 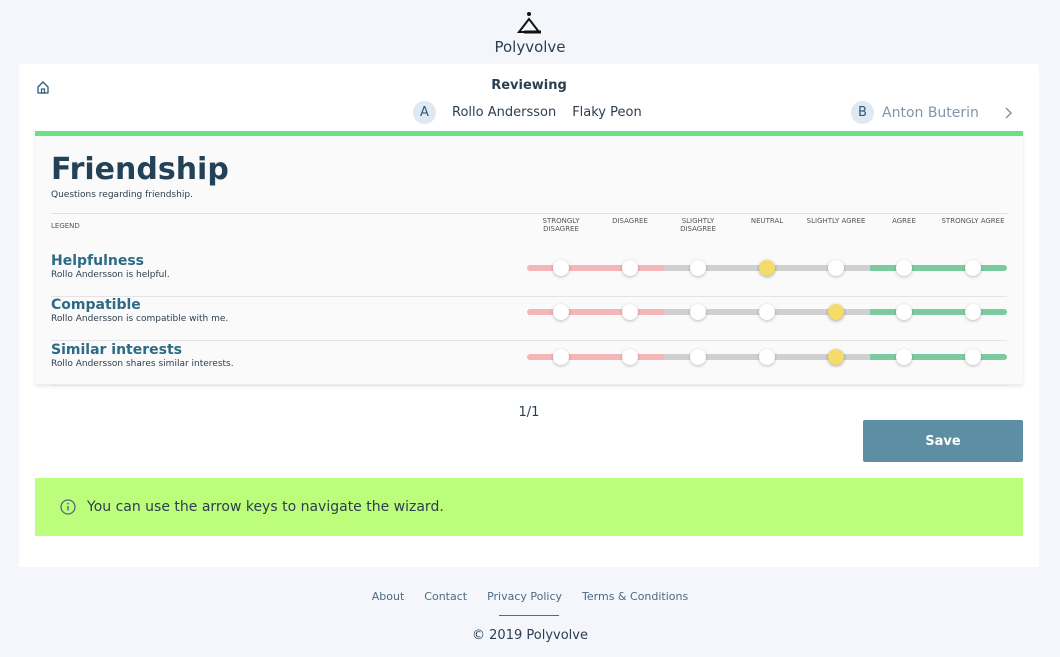 What do you see at coordinates (445, 596) in the screenshot?
I see `footer-link-contact: Contact` at bounding box center [445, 596].